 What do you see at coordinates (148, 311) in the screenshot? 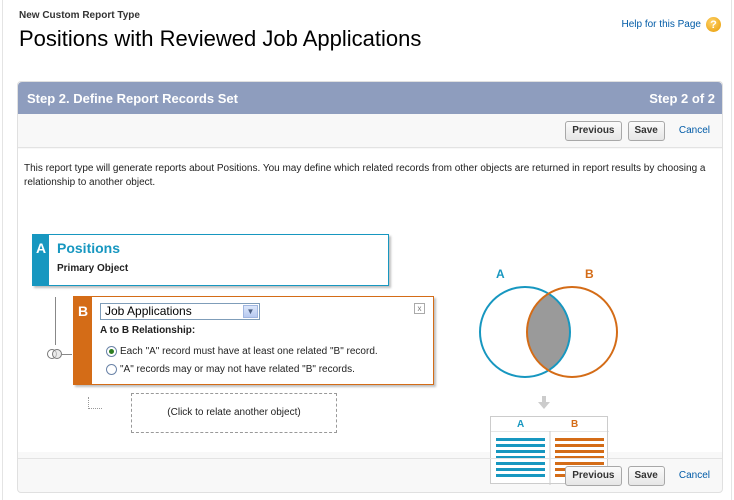
I see `object-b-select-value: Job Applications` at bounding box center [148, 311].